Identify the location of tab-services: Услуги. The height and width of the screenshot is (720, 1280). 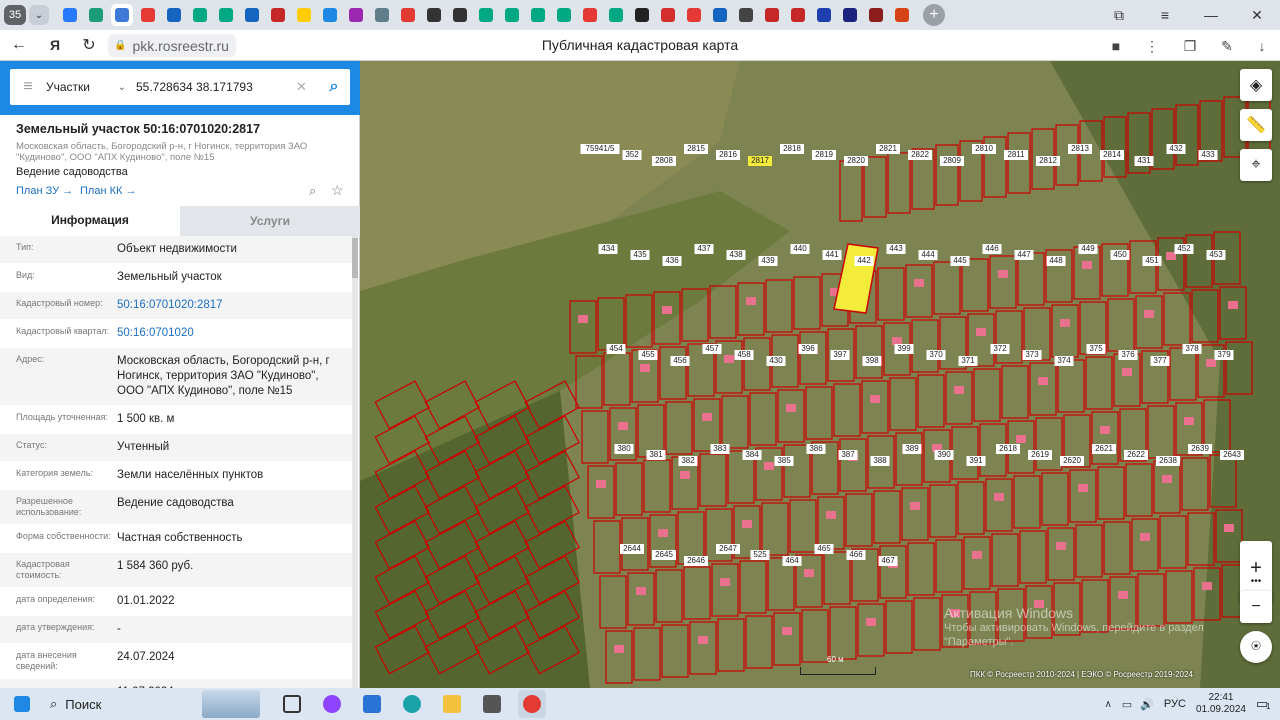
(270, 221).